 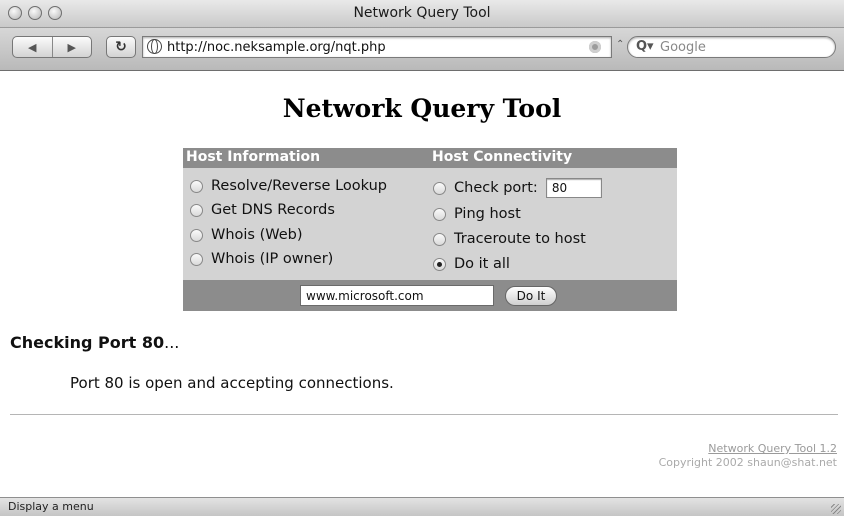 I want to click on host-information-heading: Host Information, so click(x=253, y=157).